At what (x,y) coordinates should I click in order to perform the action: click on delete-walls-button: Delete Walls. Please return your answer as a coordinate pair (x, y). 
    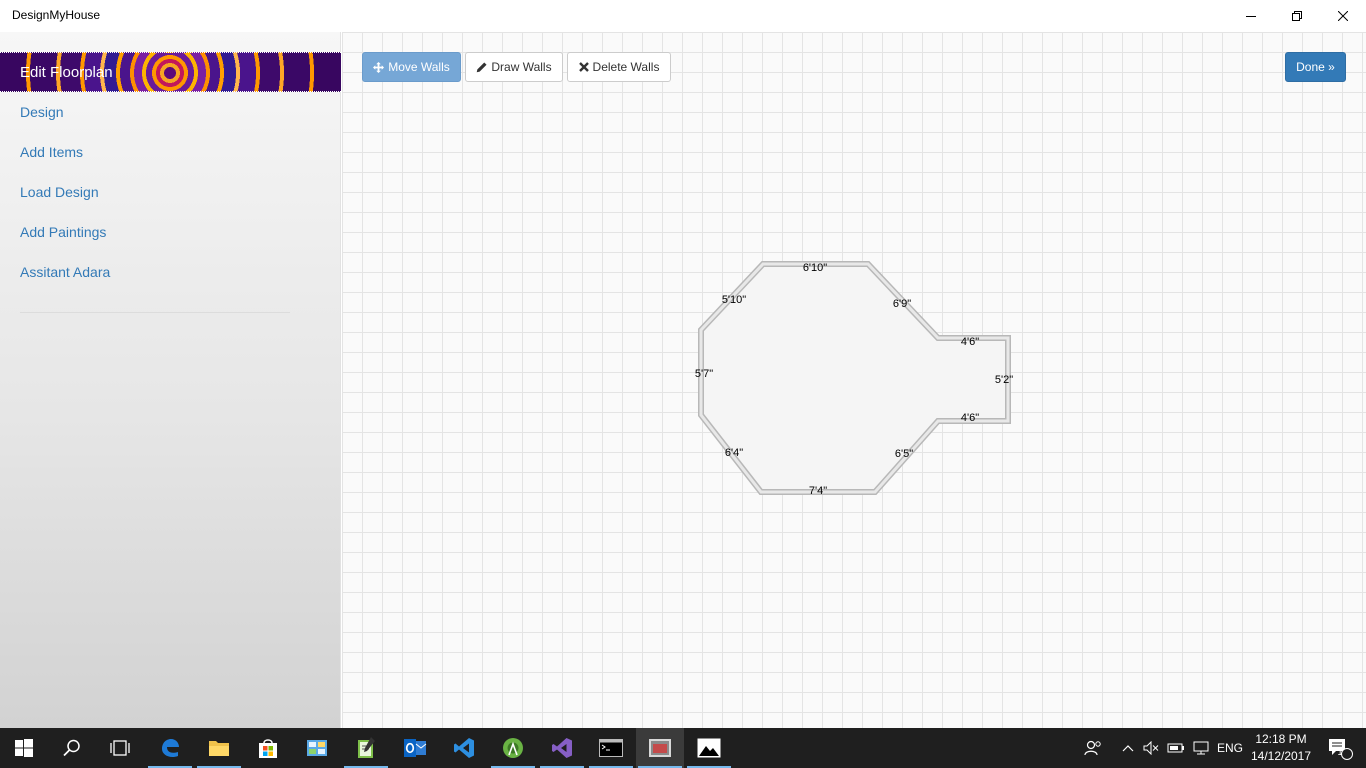
    Looking at the image, I should click on (619, 67).